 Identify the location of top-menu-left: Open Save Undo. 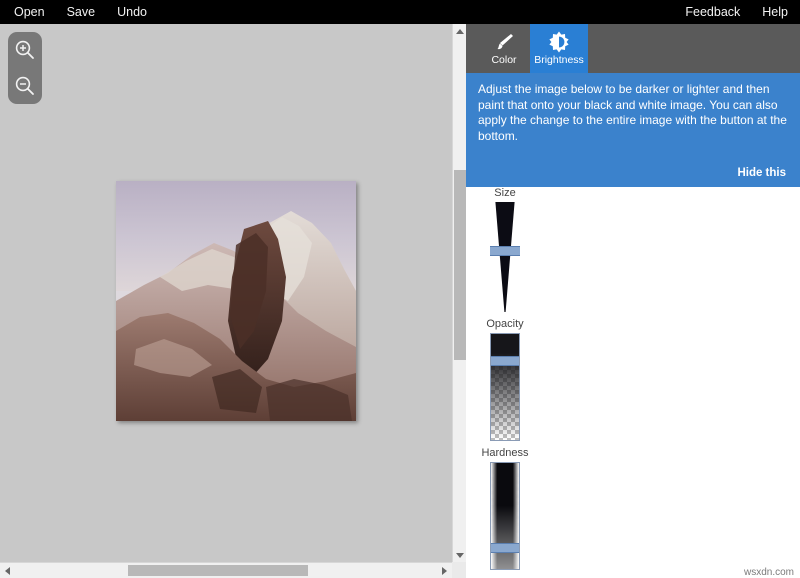
(80, 12).